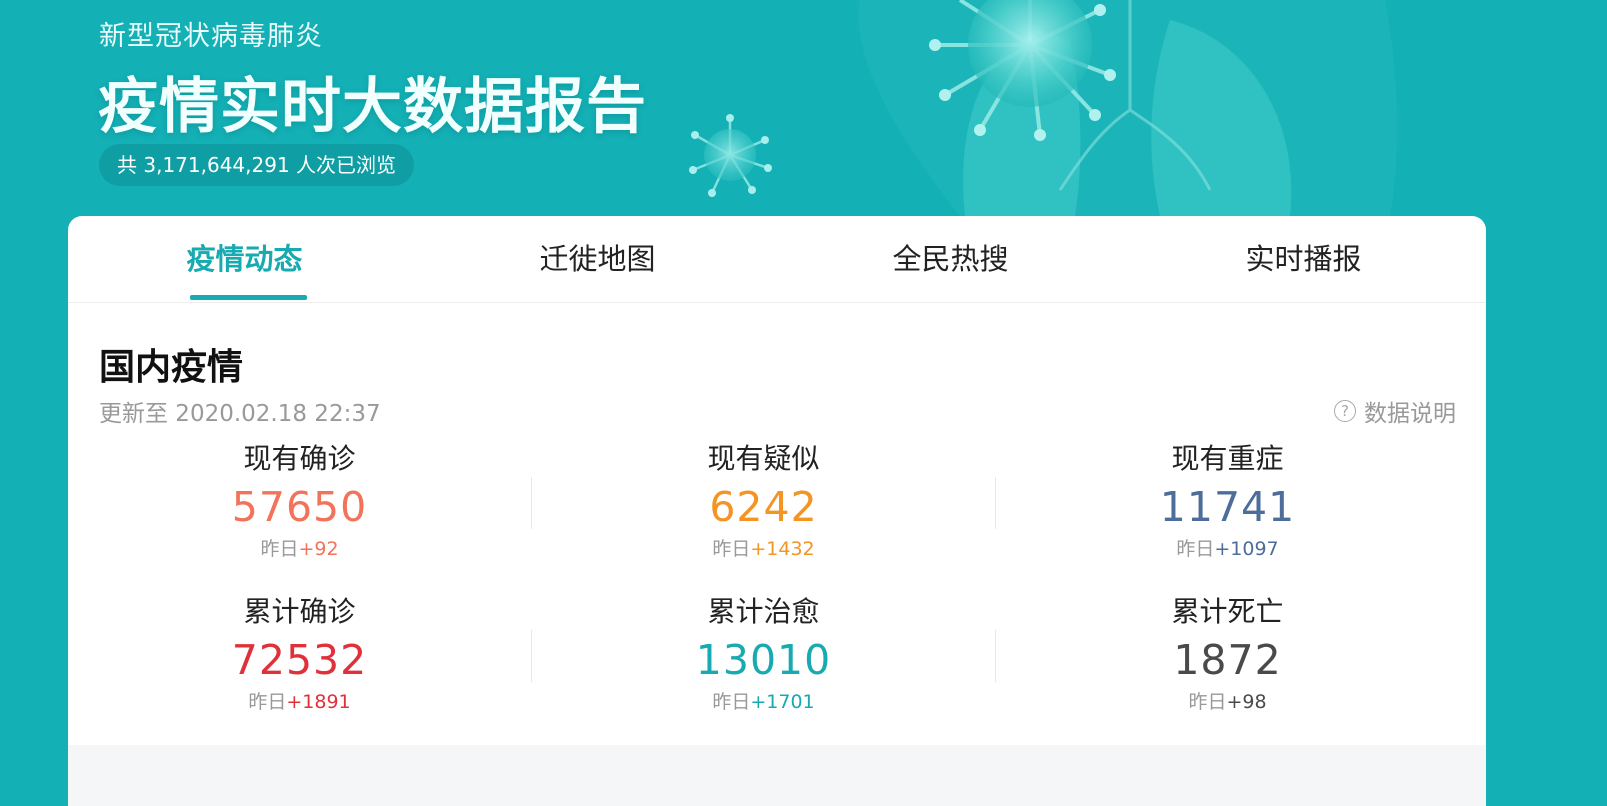 The image size is (1607, 806). I want to click on stat-total-cured: 累计治愈 13010 昨日+1701, so click(763, 654).